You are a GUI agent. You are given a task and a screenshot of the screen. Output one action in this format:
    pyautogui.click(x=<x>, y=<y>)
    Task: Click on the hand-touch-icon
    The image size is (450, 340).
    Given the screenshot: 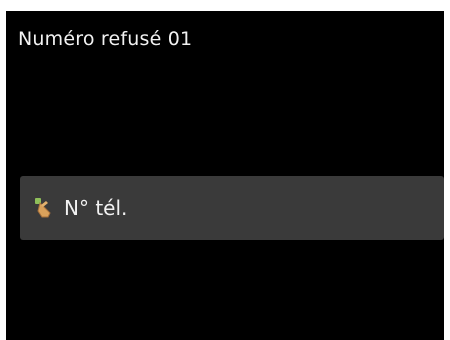 What is the action you would take?
    pyautogui.click(x=45, y=208)
    